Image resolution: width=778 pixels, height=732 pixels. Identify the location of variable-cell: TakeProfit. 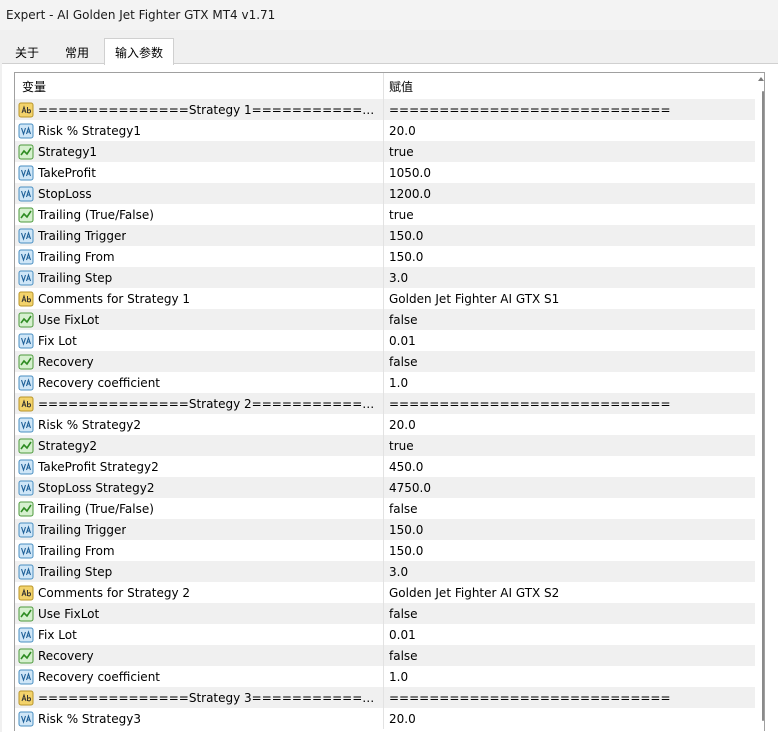
(199, 172).